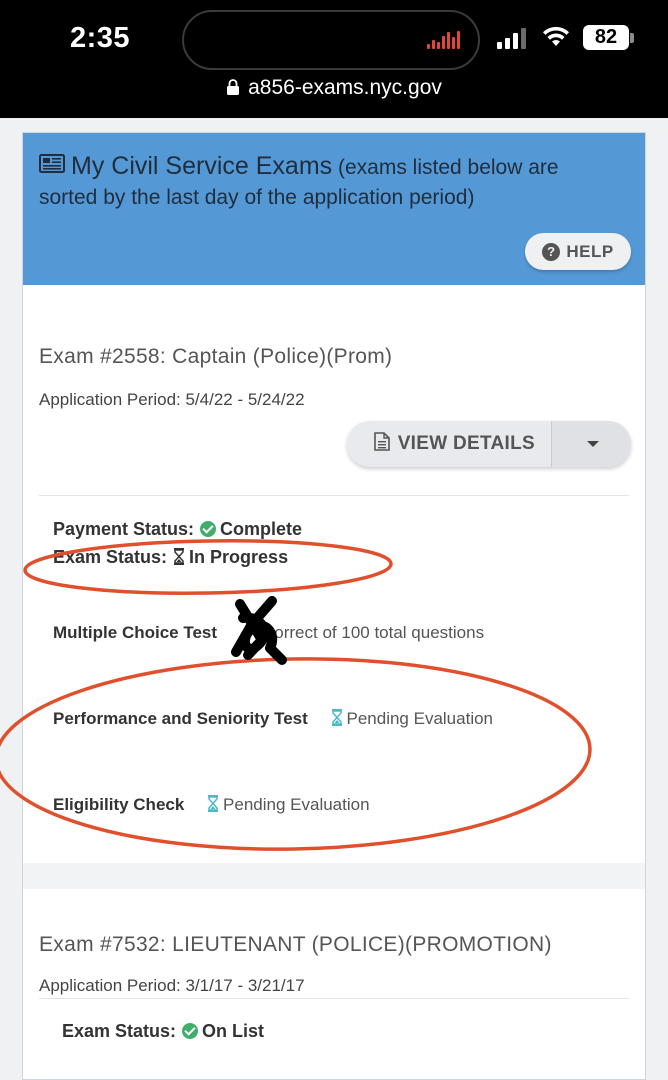  What do you see at coordinates (233, 1031) in the screenshot?
I see `exam-status-value: On List` at bounding box center [233, 1031].